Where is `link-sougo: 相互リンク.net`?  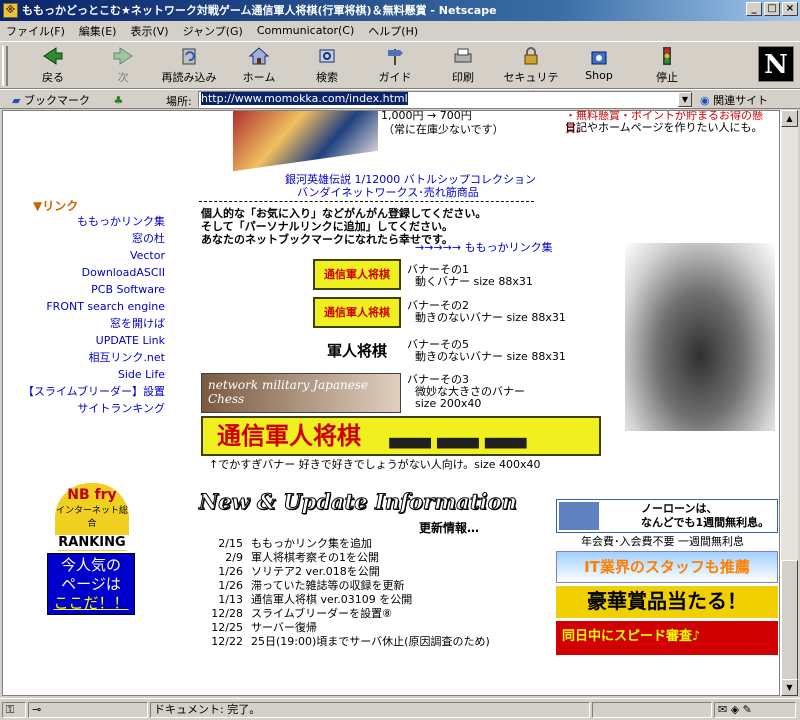
link-sougo: 相互リンク.net is located at coordinates (84, 357).